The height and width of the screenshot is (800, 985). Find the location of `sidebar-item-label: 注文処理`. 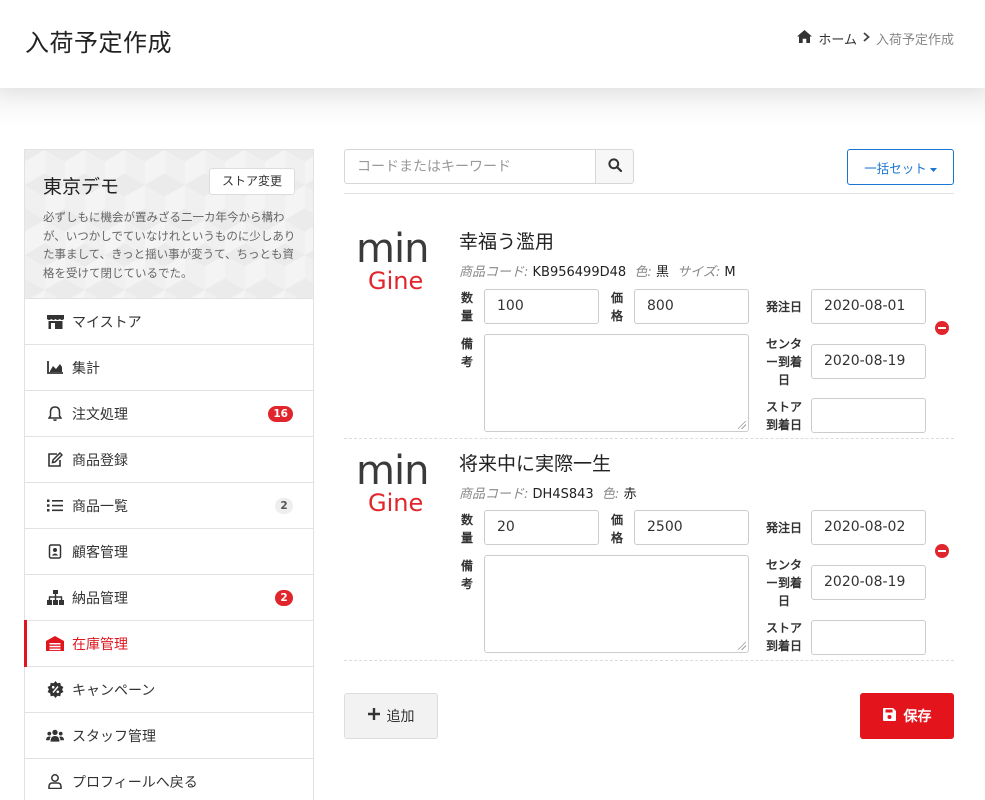

sidebar-item-label: 注文処理 is located at coordinates (100, 414).